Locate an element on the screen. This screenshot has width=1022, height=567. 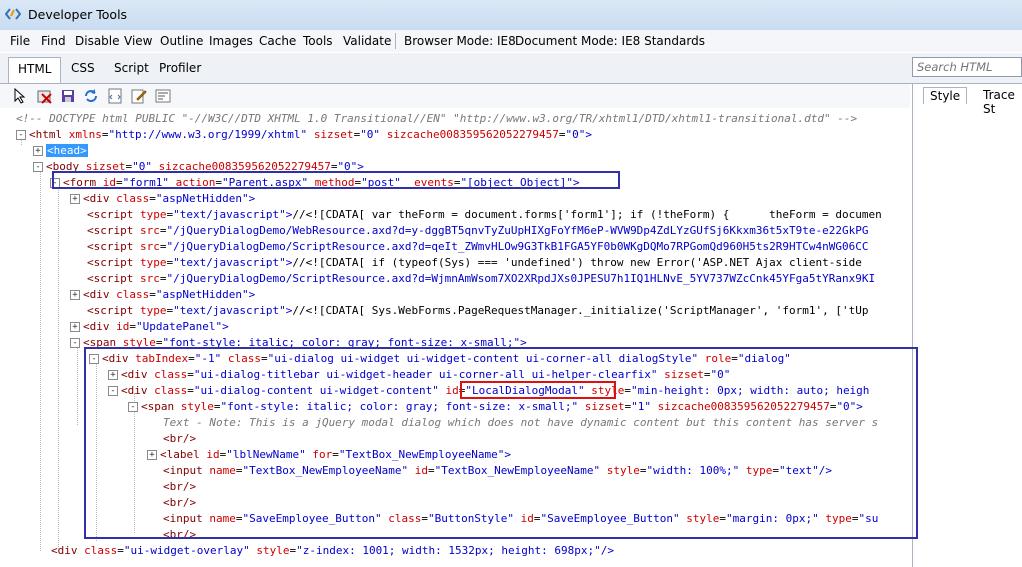
menu-cache: Cache is located at coordinates (277, 41).